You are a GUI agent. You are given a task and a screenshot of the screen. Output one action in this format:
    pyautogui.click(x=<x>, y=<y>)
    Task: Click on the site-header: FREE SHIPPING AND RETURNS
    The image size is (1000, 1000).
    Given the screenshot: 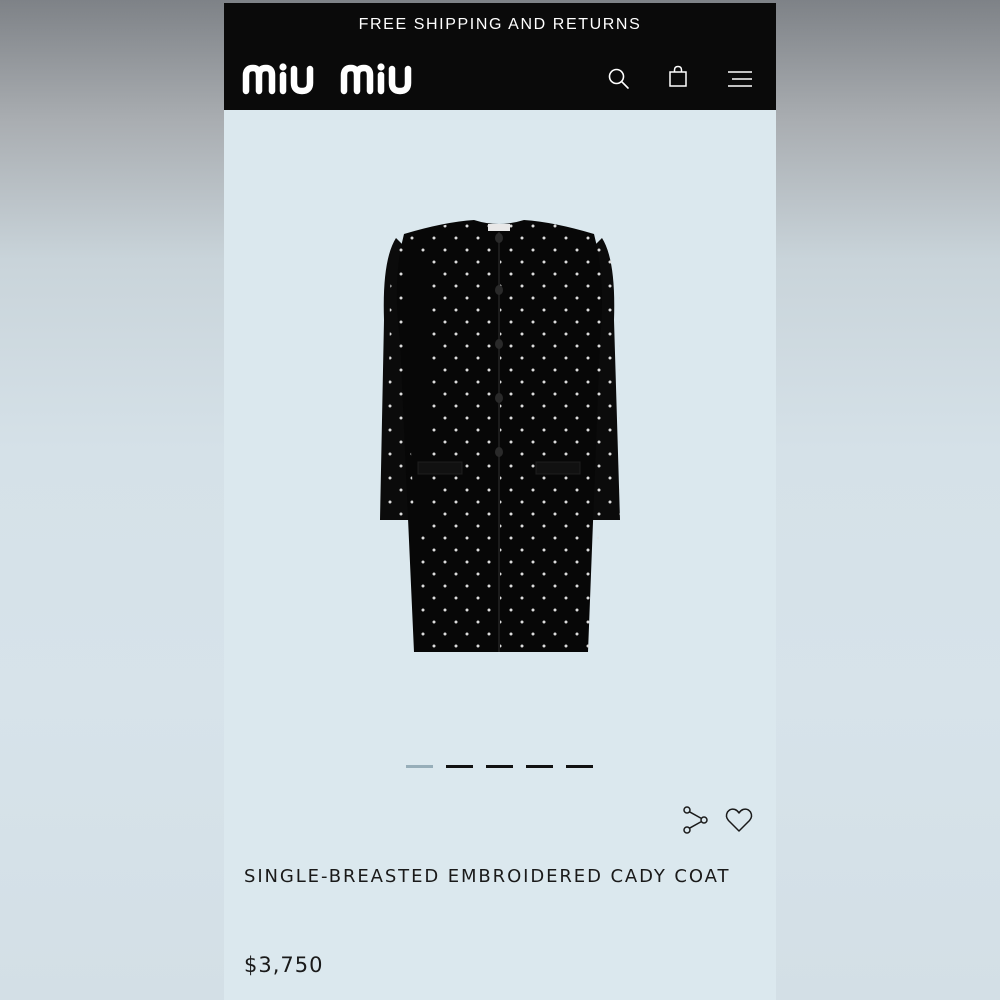 What is the action you would take?
    pyautogui.click(x=500, y=56)
    